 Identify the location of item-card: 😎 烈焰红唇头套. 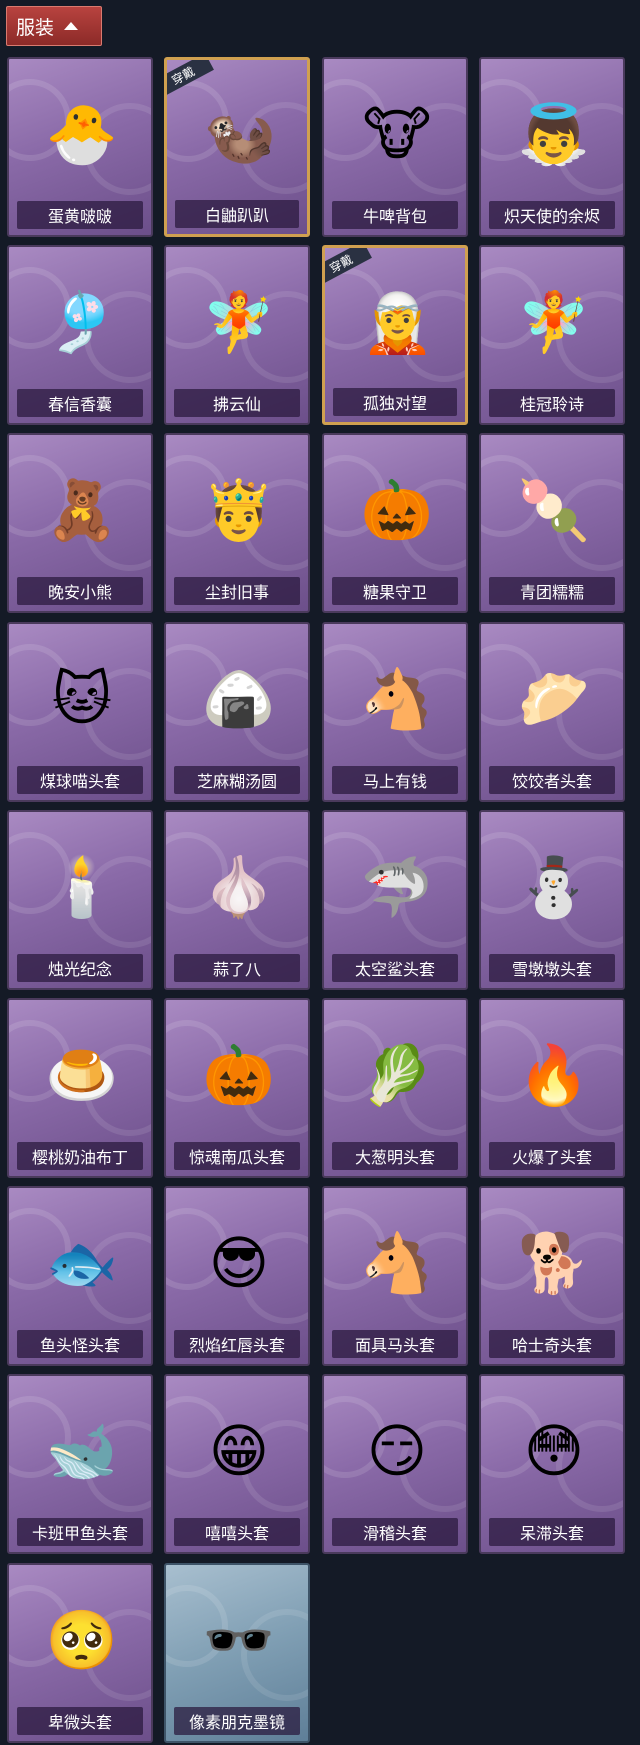
(237, 1276).